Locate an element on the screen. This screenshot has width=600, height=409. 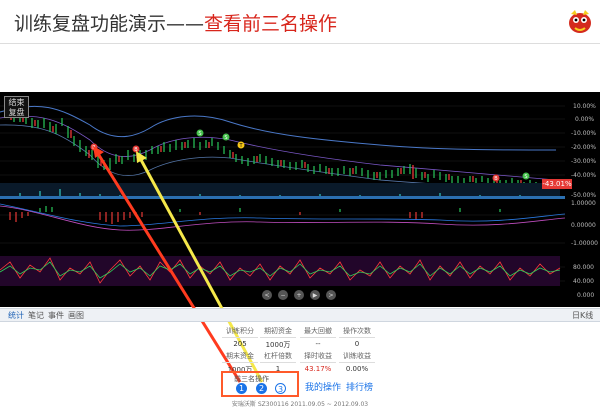
op-rank-1-button: 1 is located at coordinates (241, 388).